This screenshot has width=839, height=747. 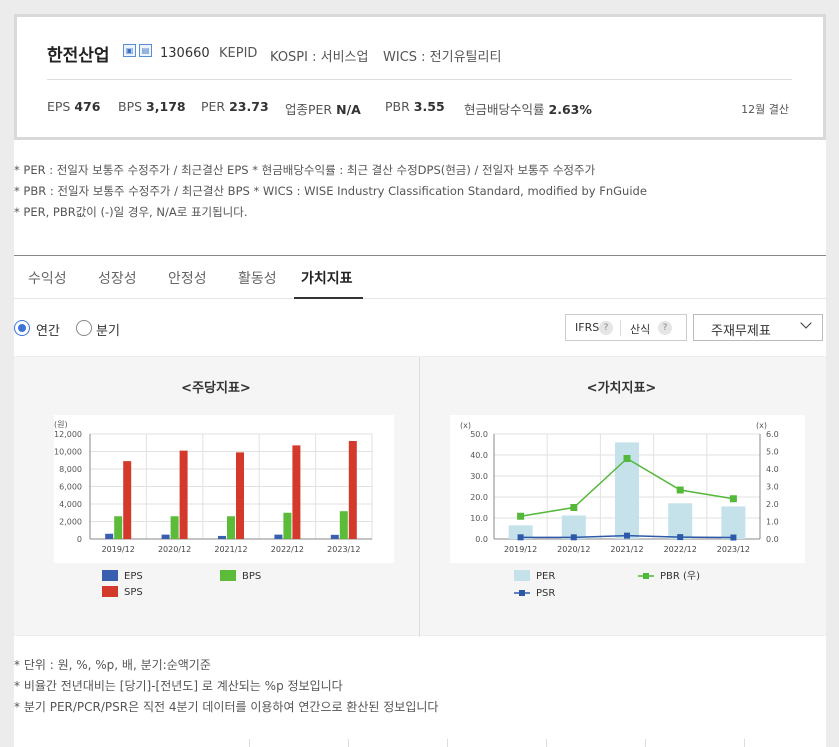 What do you see at coordinates (59, 106) in the screenshot?
I see `metric-label: EPS` at bounding box center [59, 106].